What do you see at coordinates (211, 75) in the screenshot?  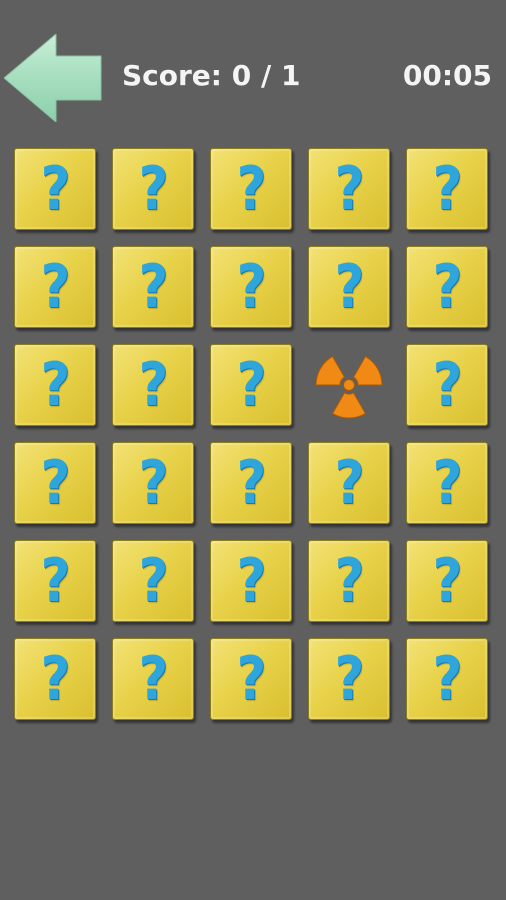 I see `score-label: Score: 0 / 1` at bounding box center [211, 75].